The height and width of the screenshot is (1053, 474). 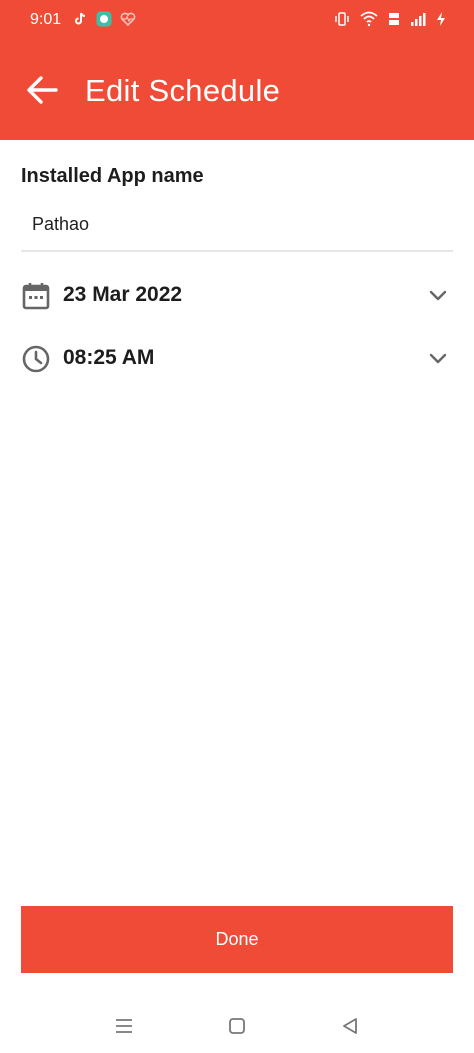 I want to click on arrow-left-icon, so click(x=42, y=90).